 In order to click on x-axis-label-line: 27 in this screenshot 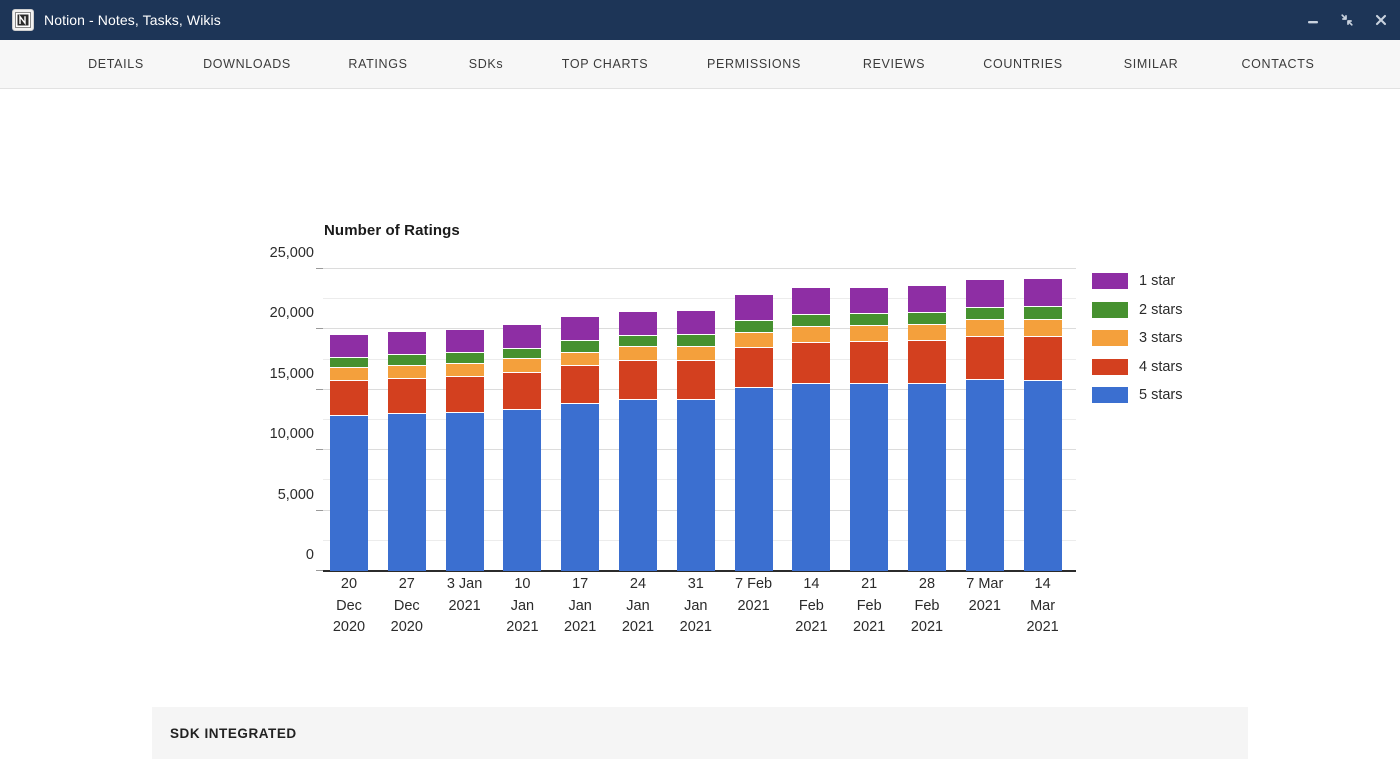, I will do `click(406, 584)`.